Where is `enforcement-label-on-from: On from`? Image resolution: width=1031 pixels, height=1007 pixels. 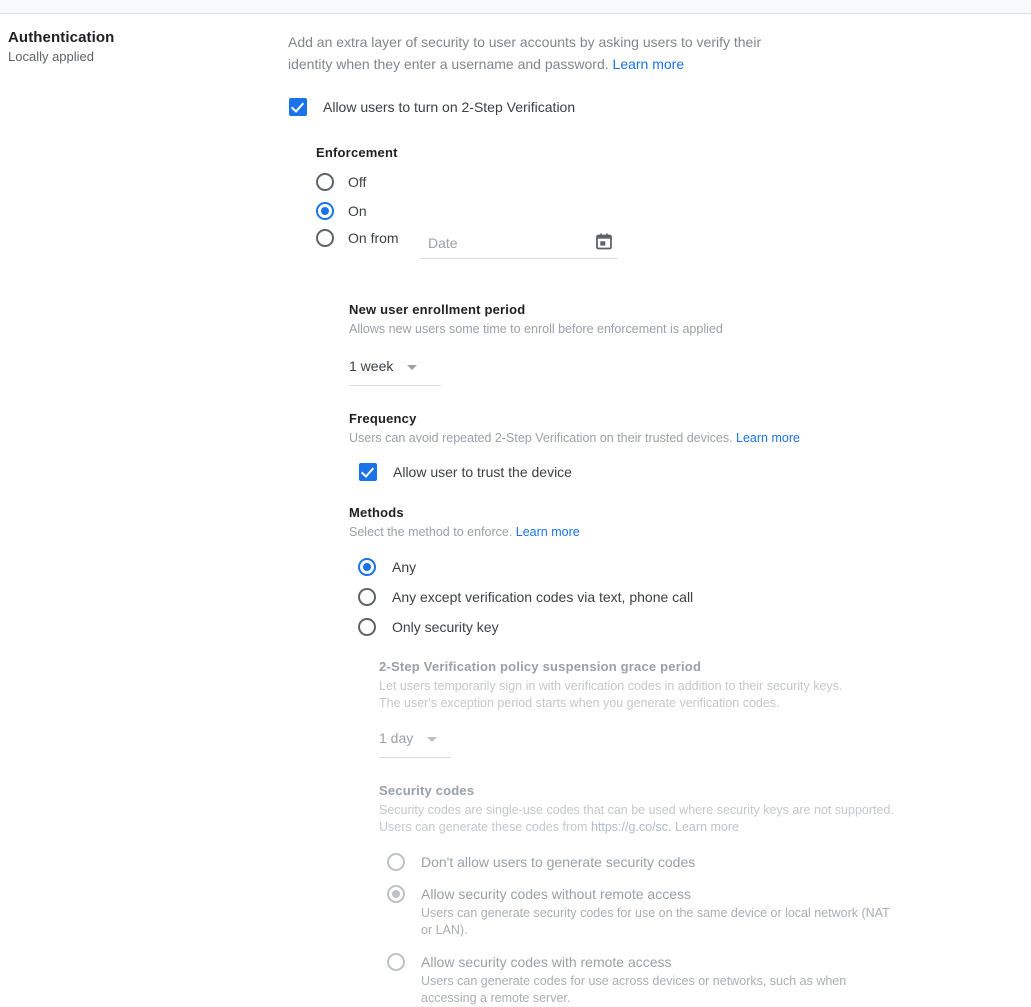 enforcement-label-on-from: On from is located at coordinates (373, 238).